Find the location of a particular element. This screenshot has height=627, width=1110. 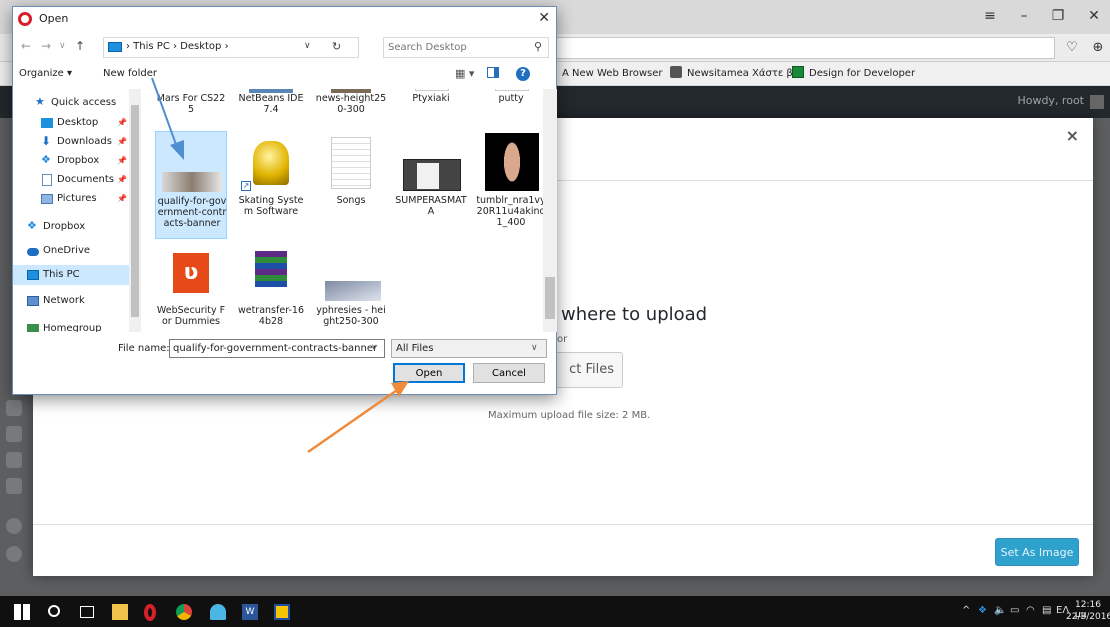

dropbox-icon: ❖ is located at coordinates (982, 610).